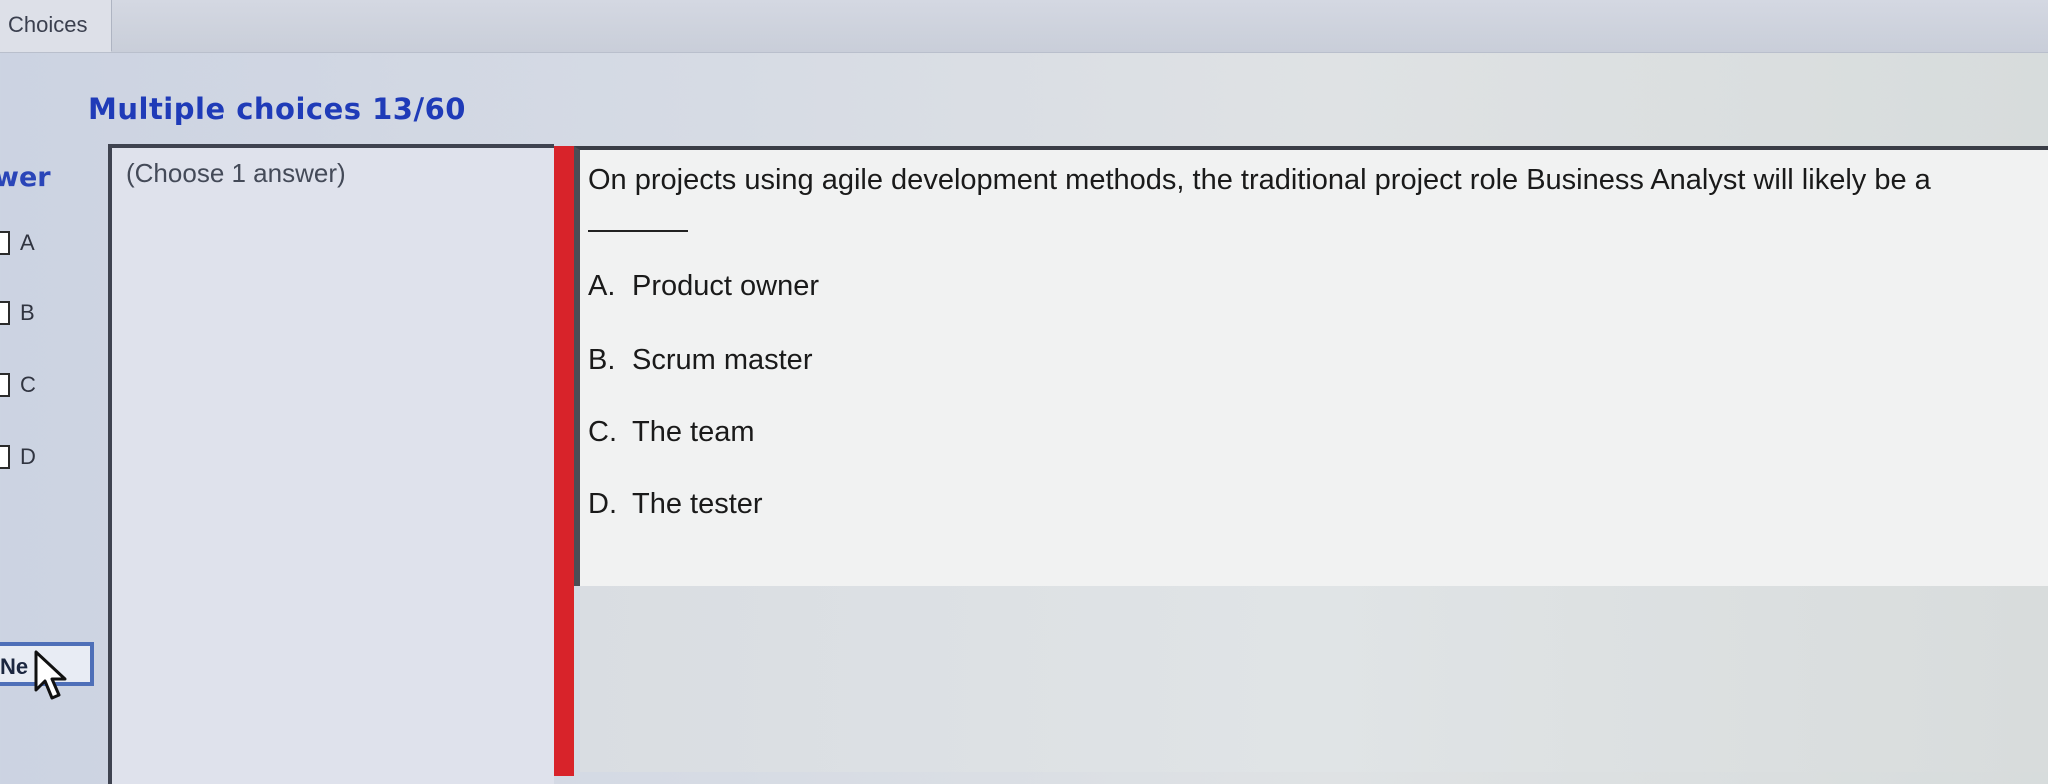  What do you see at coordinates (5, 313) in the screenshot?
I see `checkbox-b` at bounding box center [5, 313].